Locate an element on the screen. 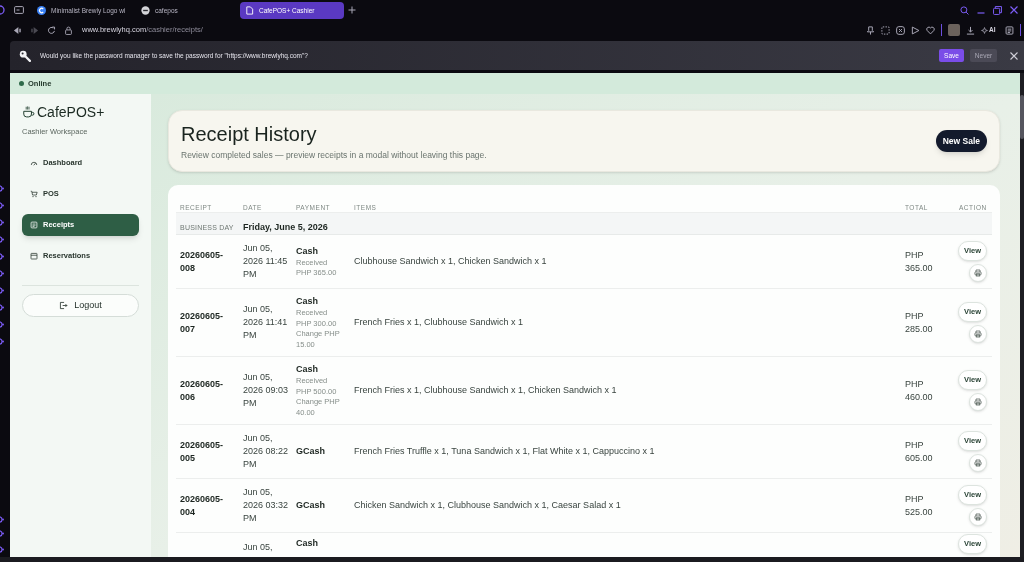 The image size is (1024, 562). download-icon is located at coordinates (970, 30).